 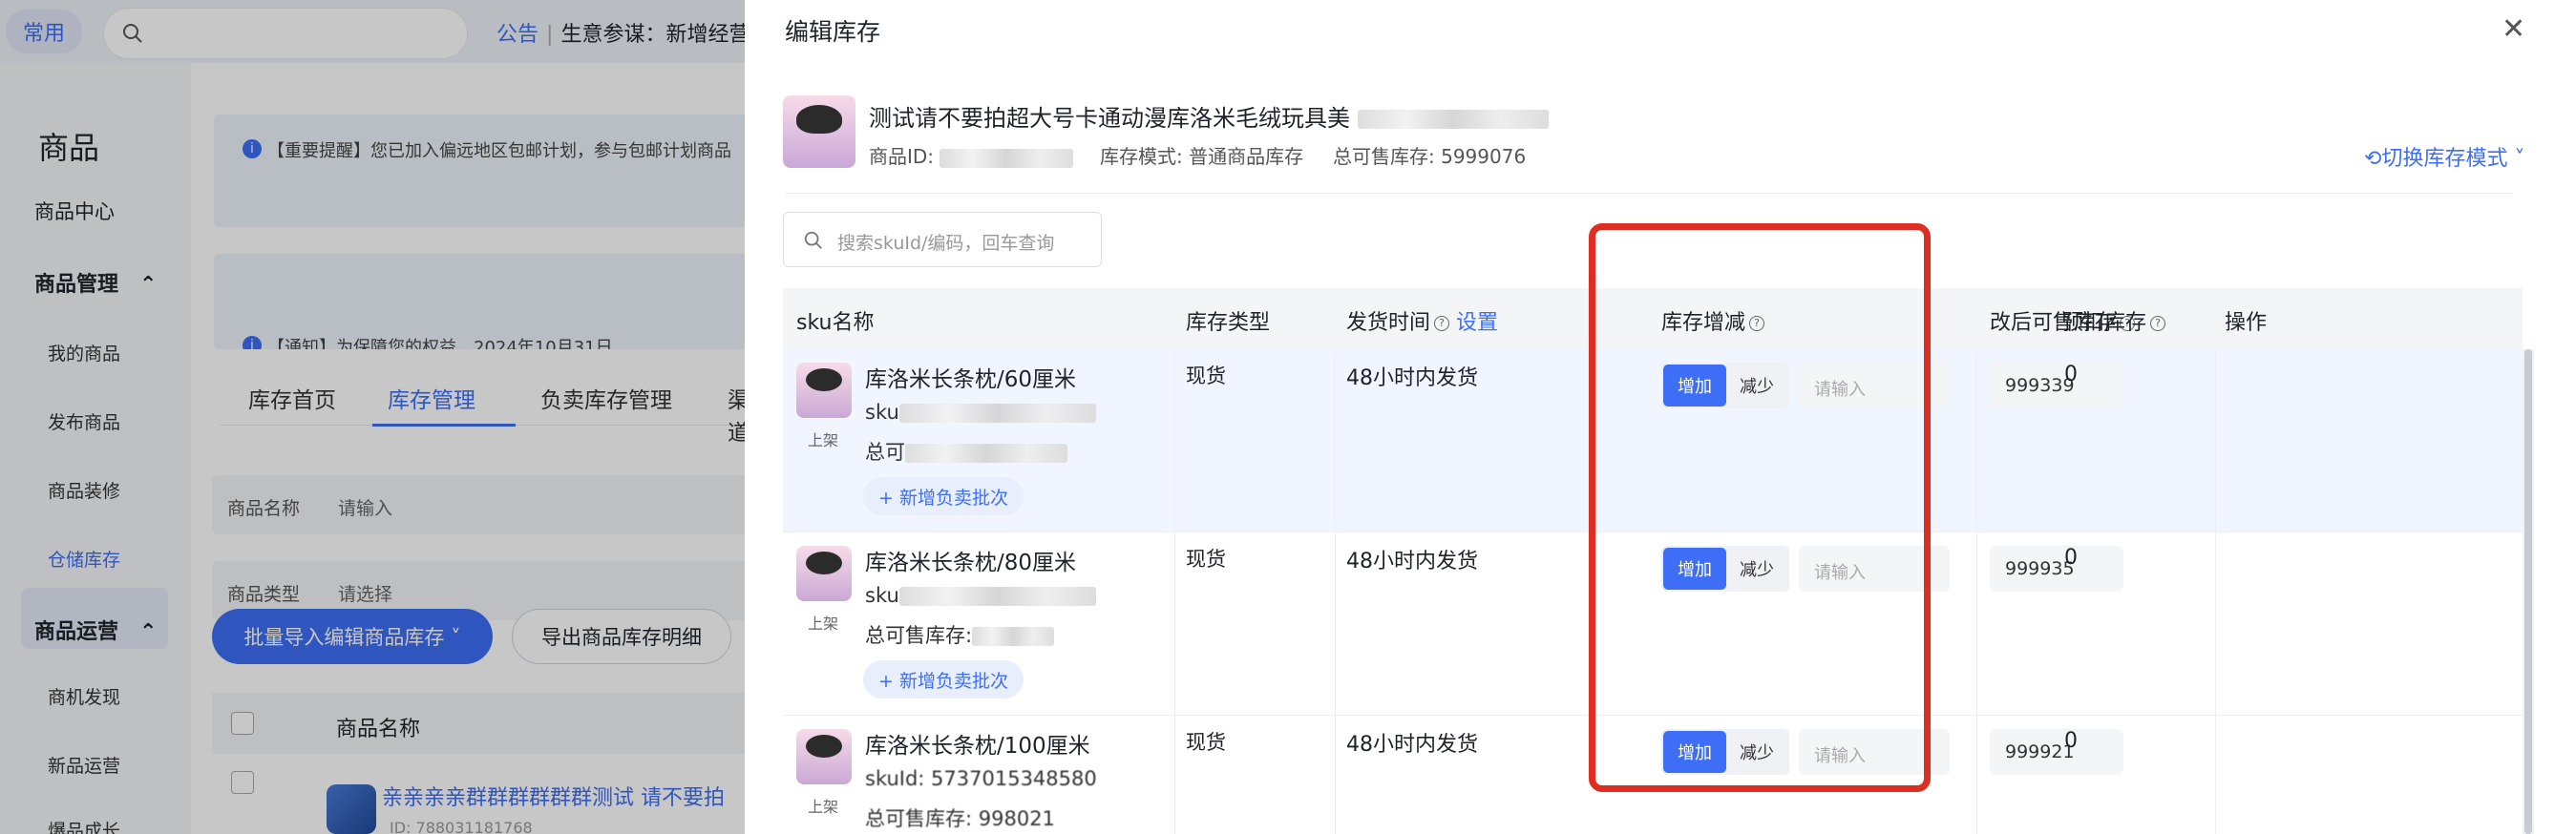 I want to click on column-ship-label: 发货时间, so click(x=1388, y=323).